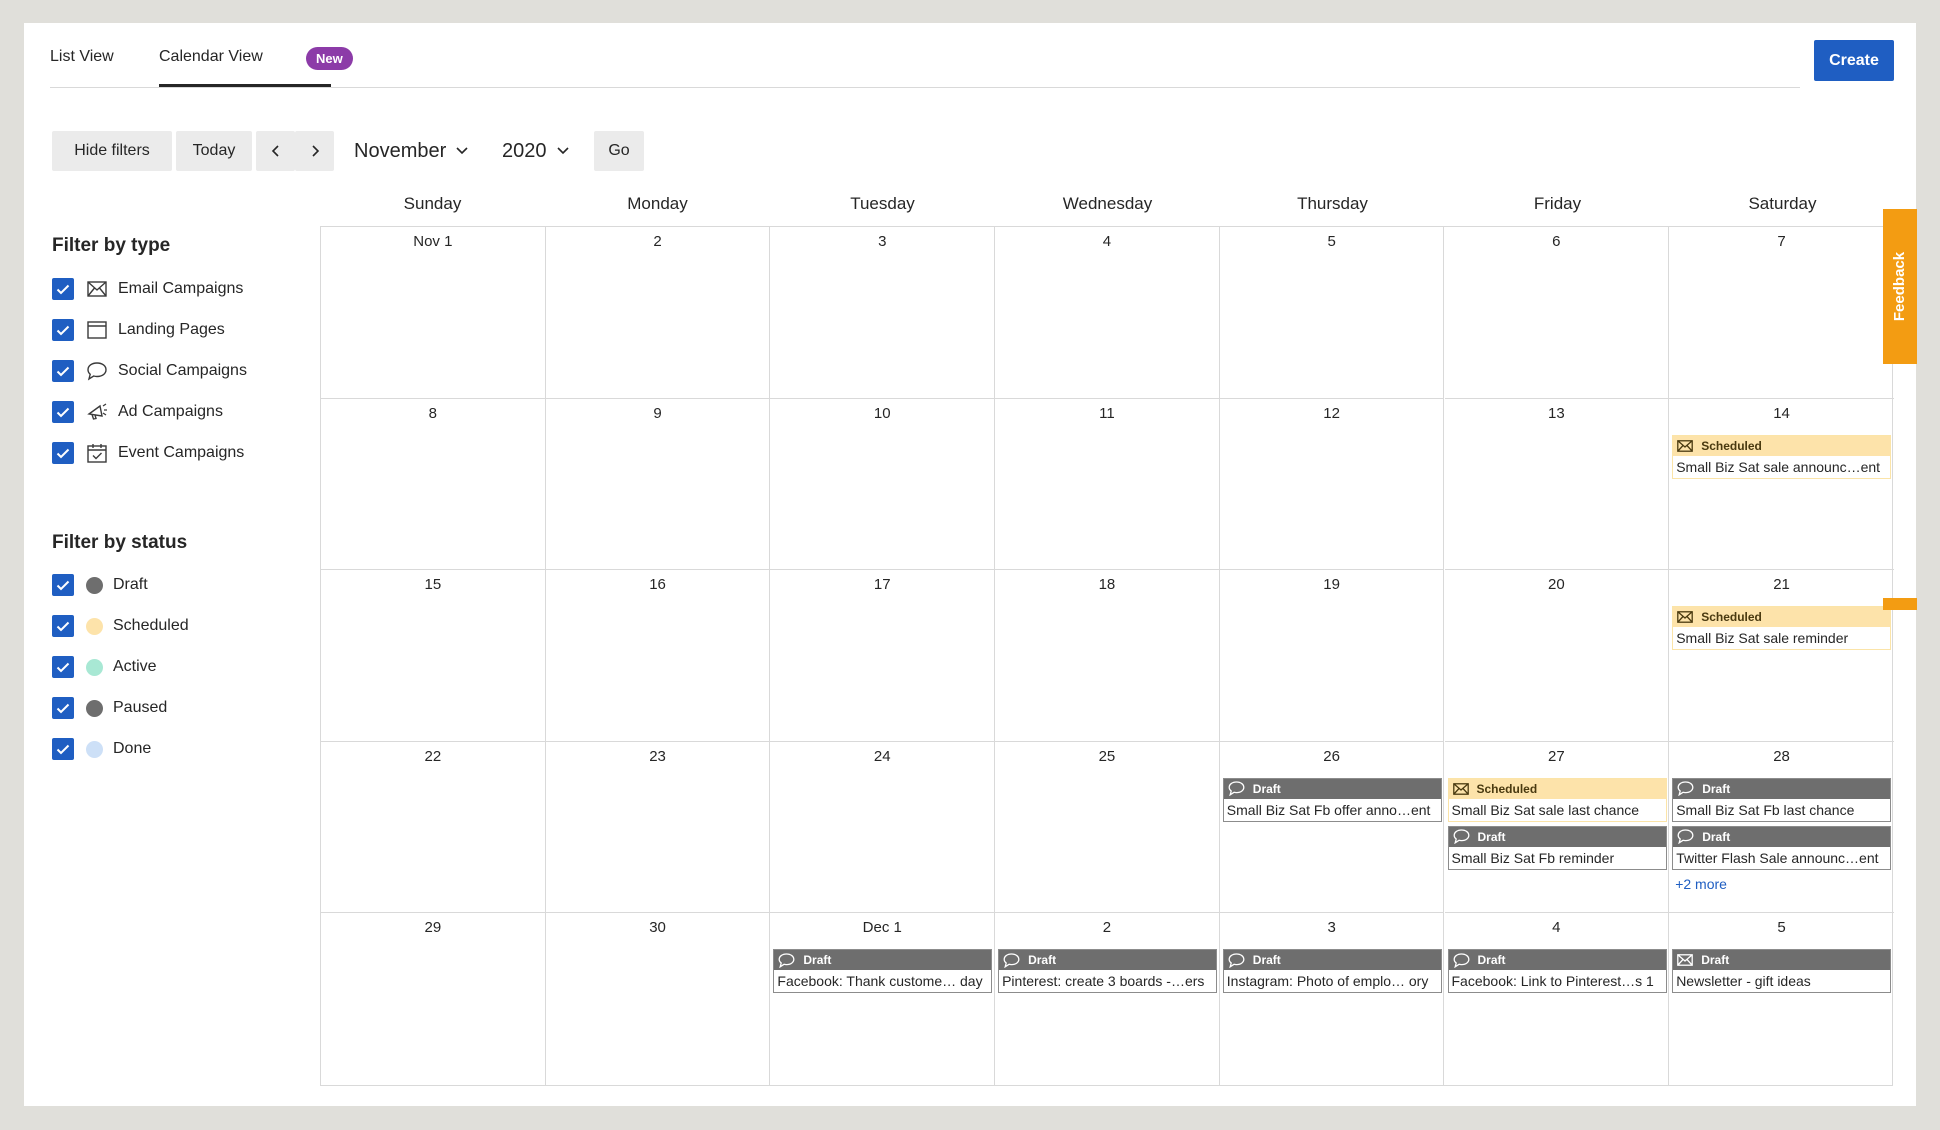  I want to click on campaign-event: Draft Facebook: Link to Pinterest…s 1, so click(1557, 971).